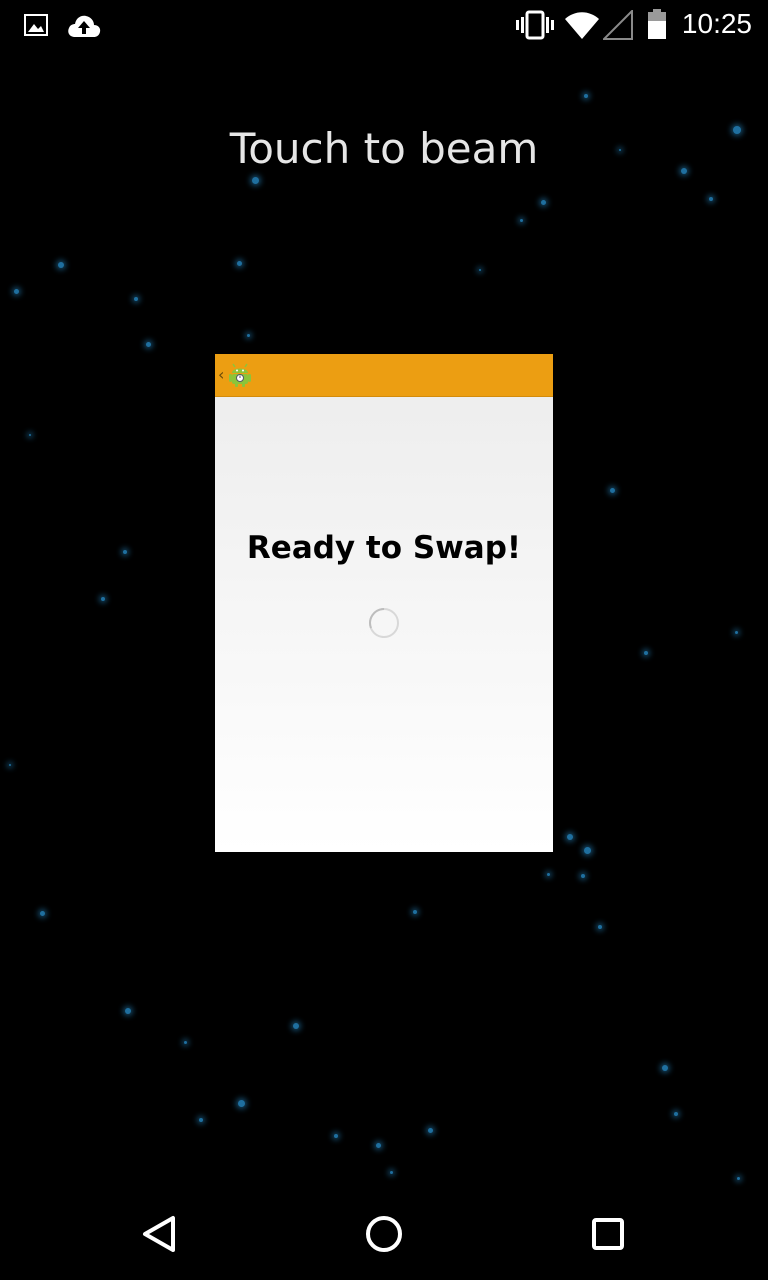 This screenshot has height=1280, width=768. I want to click on preview-back-chevron: ‹, so click(221, 374).